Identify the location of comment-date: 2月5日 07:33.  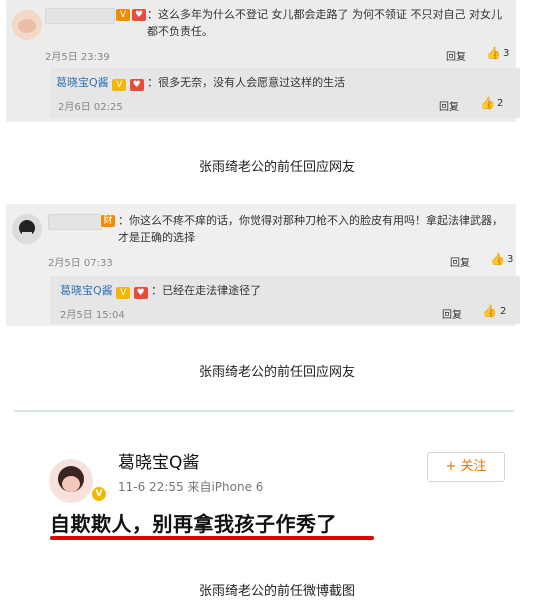
(80, 263).